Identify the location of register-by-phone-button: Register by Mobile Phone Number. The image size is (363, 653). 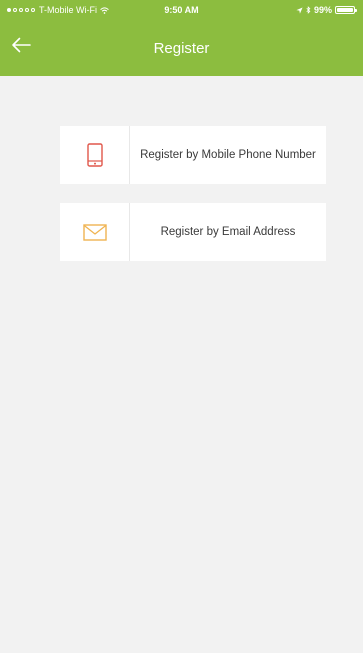
(193, 155).